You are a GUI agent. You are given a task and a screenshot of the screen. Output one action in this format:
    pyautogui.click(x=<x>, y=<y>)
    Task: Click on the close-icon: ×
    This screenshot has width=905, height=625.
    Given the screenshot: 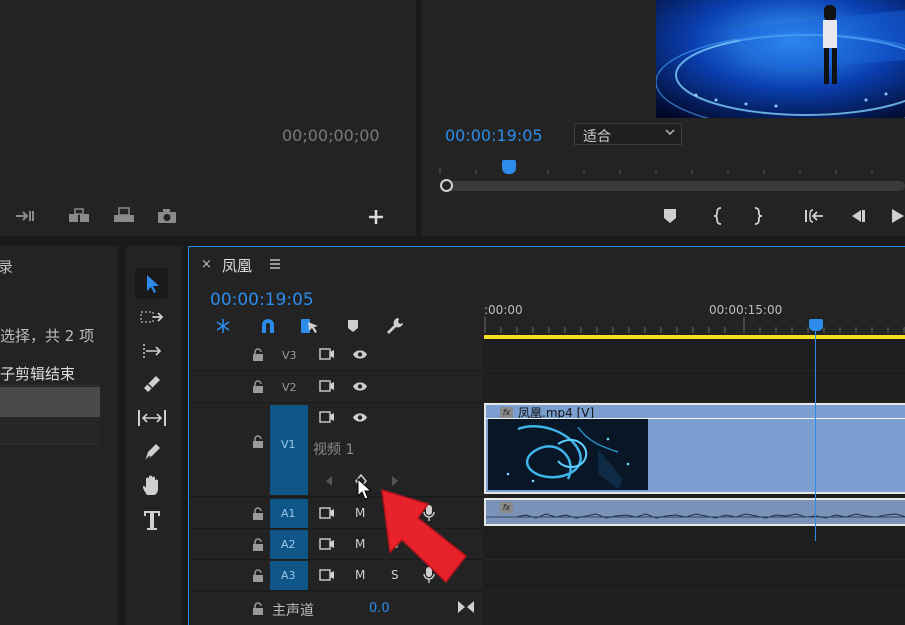 What is the action you would take?
    pyautogui.click(x=206, y=264)
    